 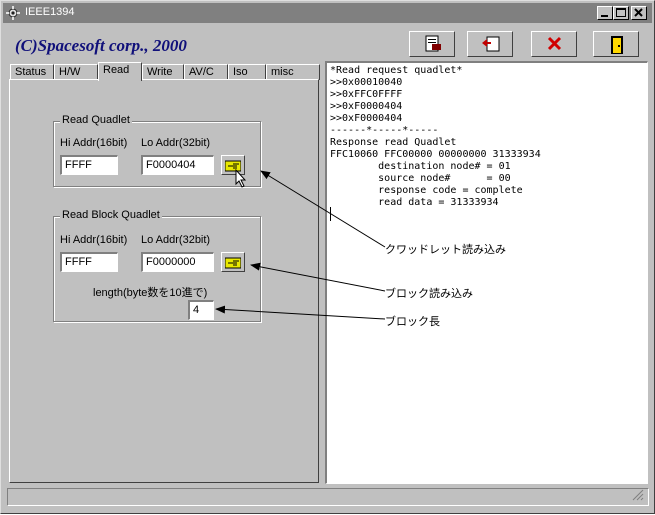 What do you see at coordinates (429, 293) in the screenshot?
I see `annotation-block-read: ブロック読み込み` at bounding box center [429, 293].